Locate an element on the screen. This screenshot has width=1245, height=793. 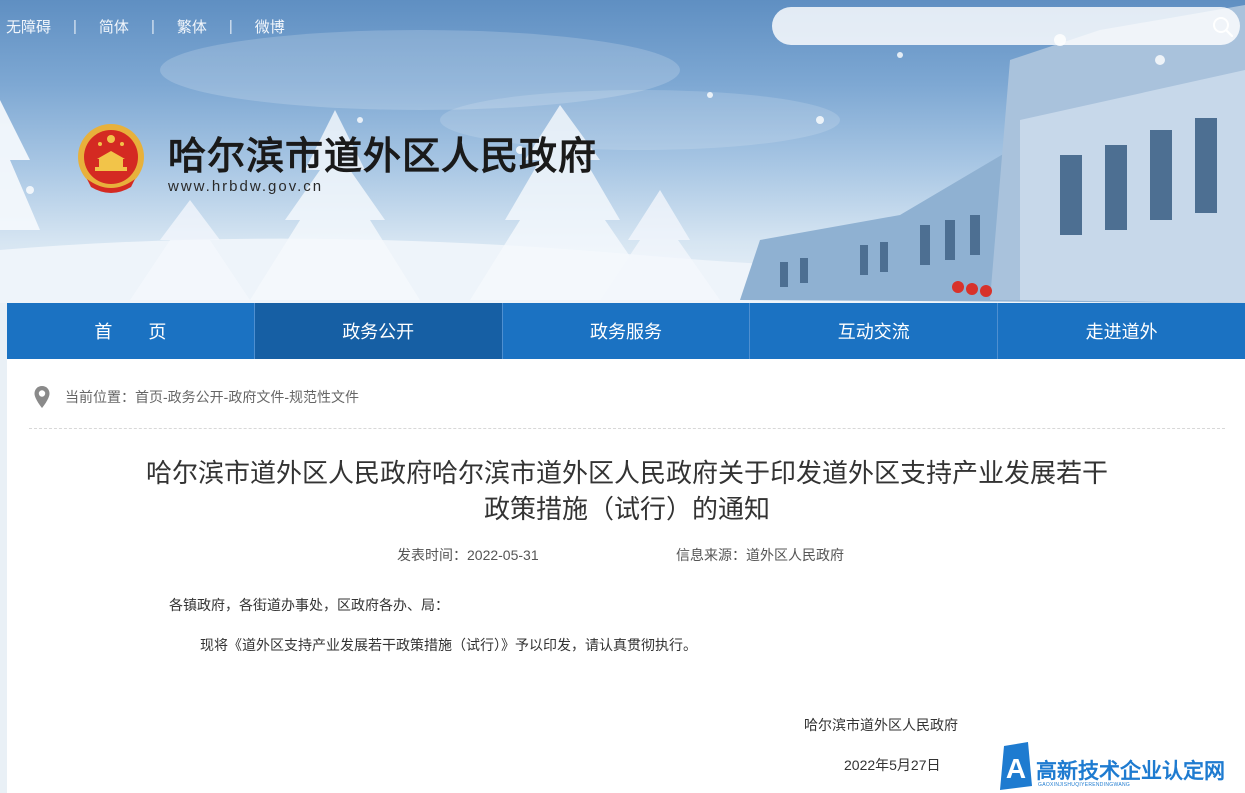
search-input is located at coordinates (988, 27).